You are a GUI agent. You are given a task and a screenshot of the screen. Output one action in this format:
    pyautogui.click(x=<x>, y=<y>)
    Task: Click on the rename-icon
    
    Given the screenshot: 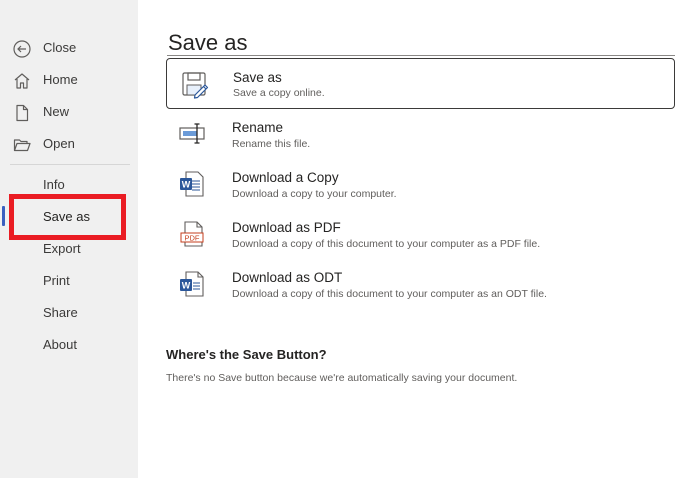 What is the action you would take?
    pyautogui.click(x=193, y=134)
    